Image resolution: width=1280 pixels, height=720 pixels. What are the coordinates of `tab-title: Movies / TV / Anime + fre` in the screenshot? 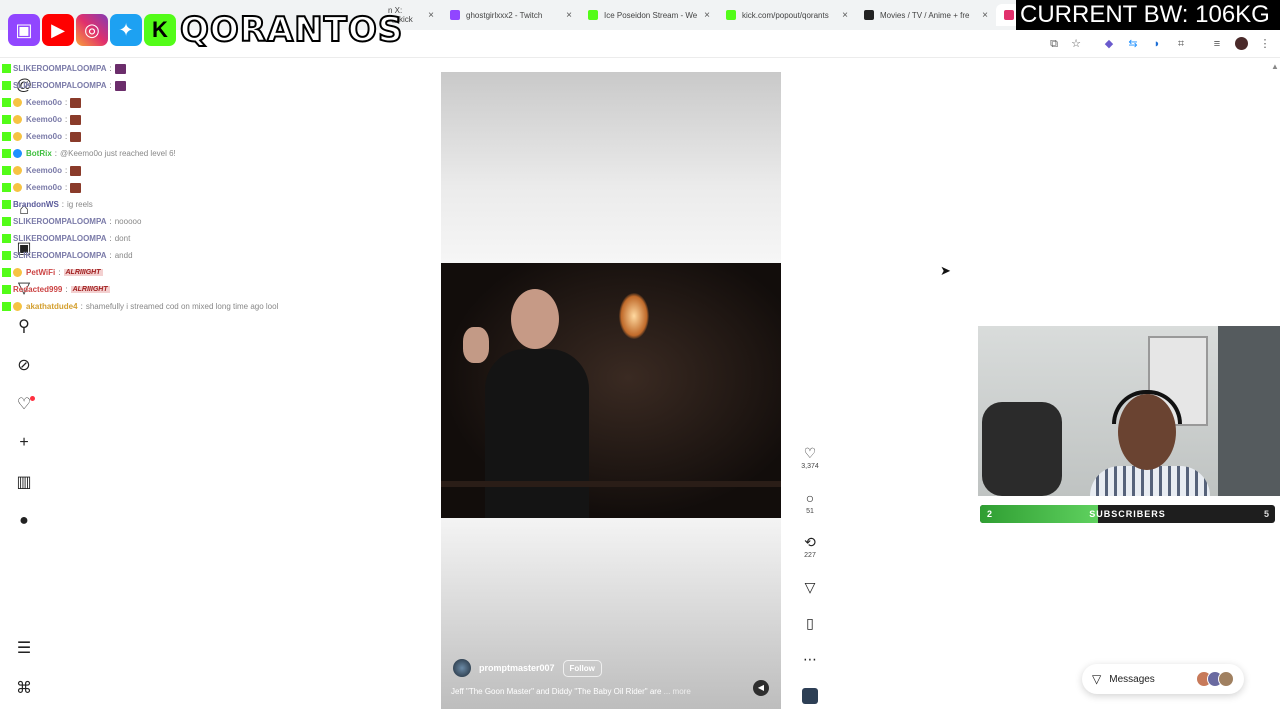 It's located at (925, 15).